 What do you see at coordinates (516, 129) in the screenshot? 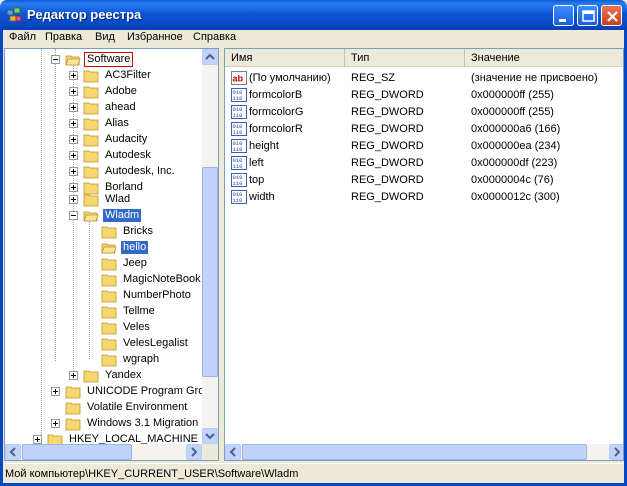
I see `value-value: 0x000000a6 (166)` at bounding box center [516, 129].